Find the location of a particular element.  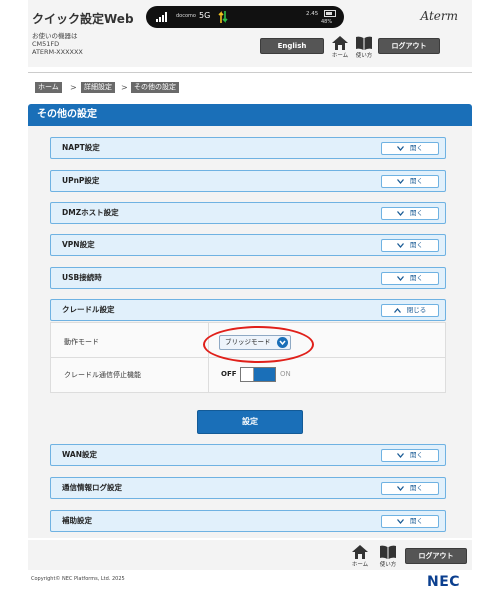

accordion-label: NAPT設定 is located at coordinates (81, 147).